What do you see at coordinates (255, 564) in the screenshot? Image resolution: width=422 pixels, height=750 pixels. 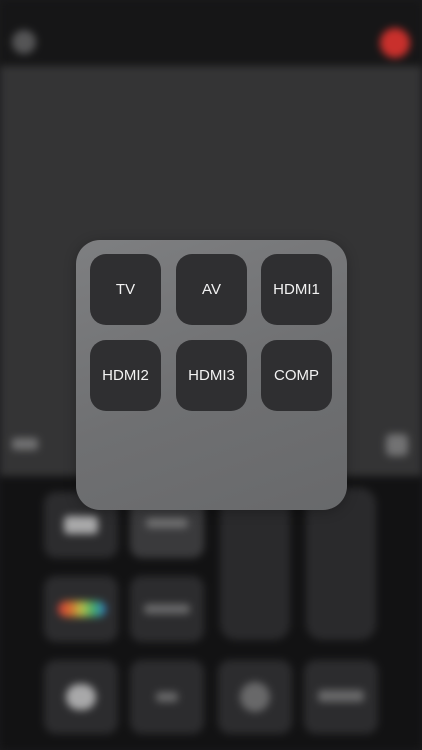 I see `volume-column` at bounding box center [255, 564].